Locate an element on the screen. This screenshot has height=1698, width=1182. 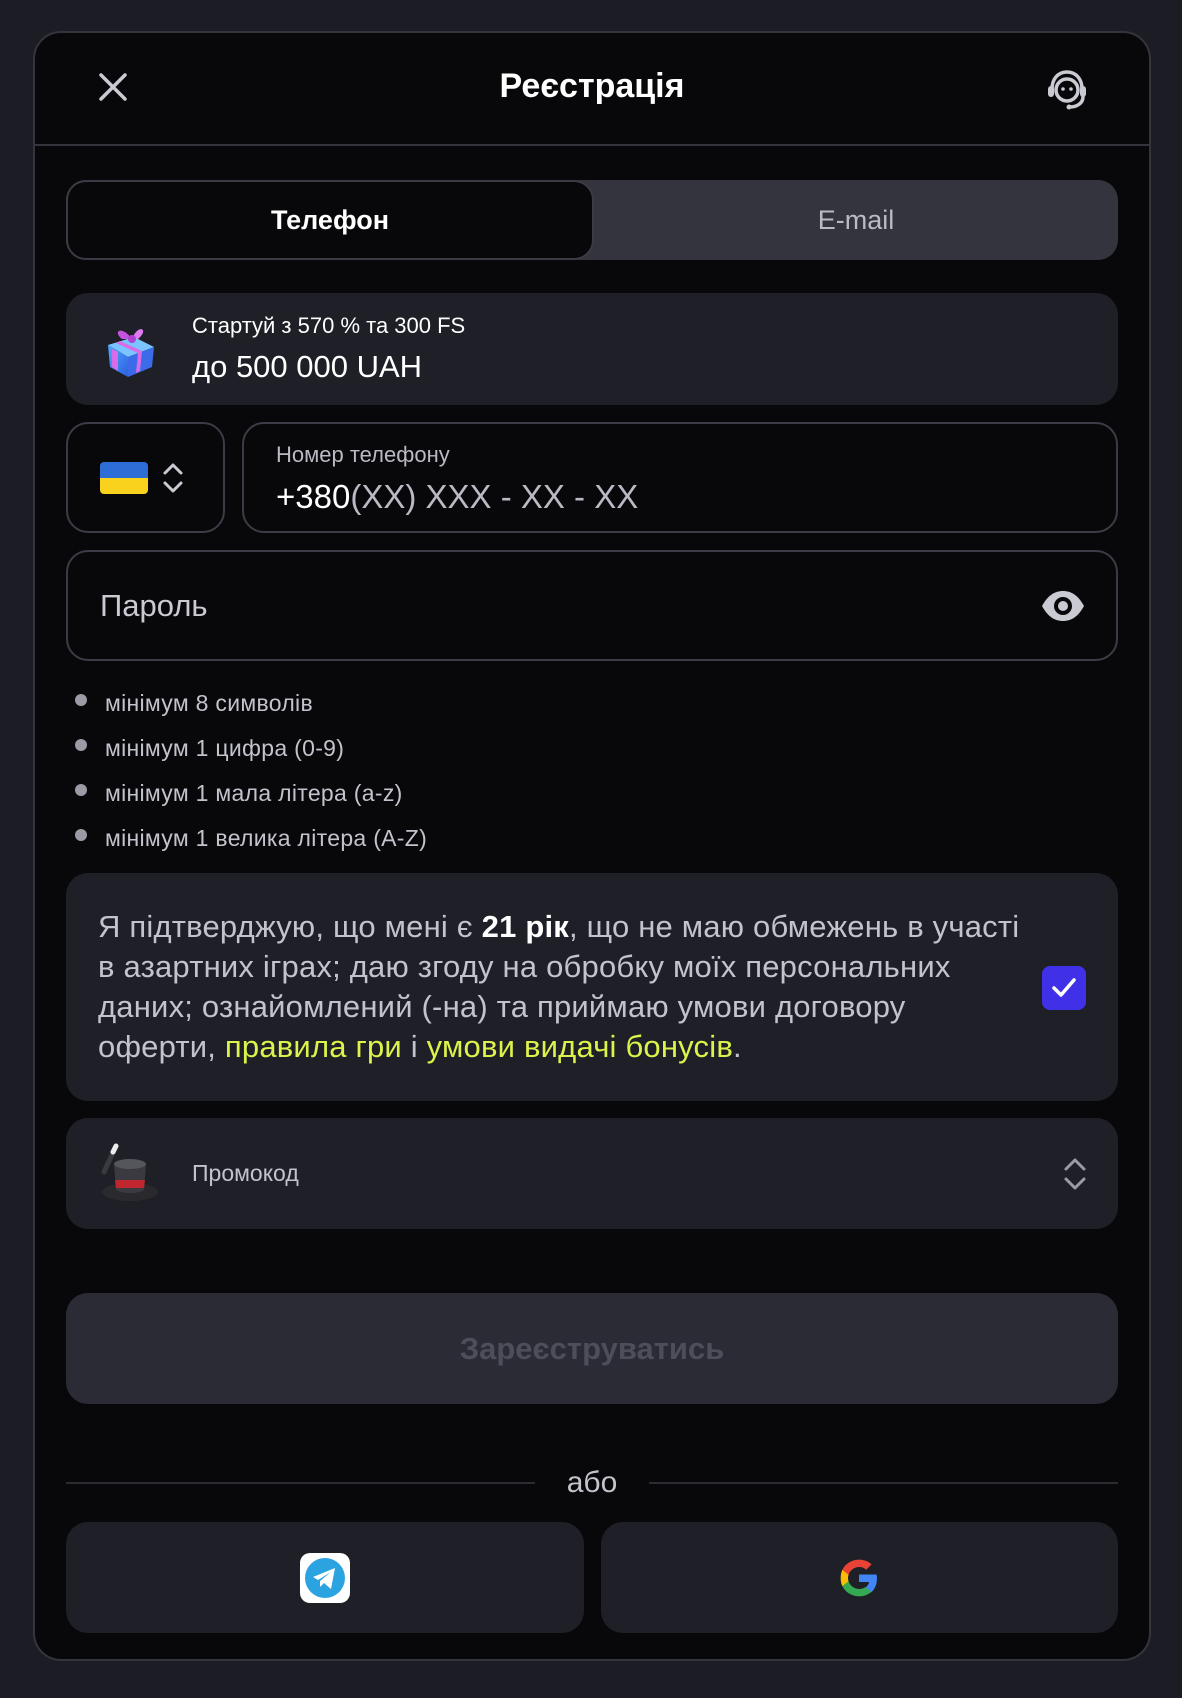
telegram-login-button is located at coordinates (325, 1577).